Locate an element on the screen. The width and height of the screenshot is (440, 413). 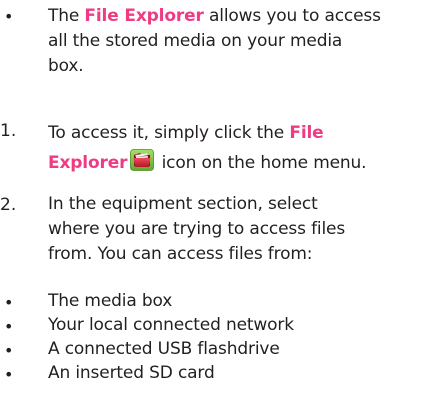
intro-line-1: The File Explorer allows you to access is located at coordinates (242, 16).